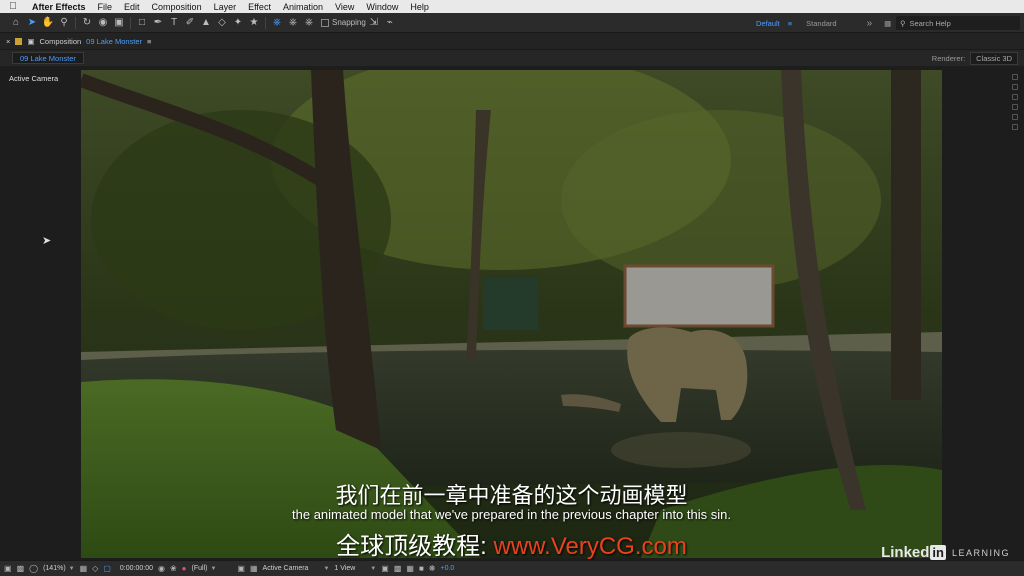 The width and height of the screenshot is (1024, 576). Describe the element at coordinates (980, 552) in the screenshot. I see `linkedin-learning-text: LEARNING` at that location.